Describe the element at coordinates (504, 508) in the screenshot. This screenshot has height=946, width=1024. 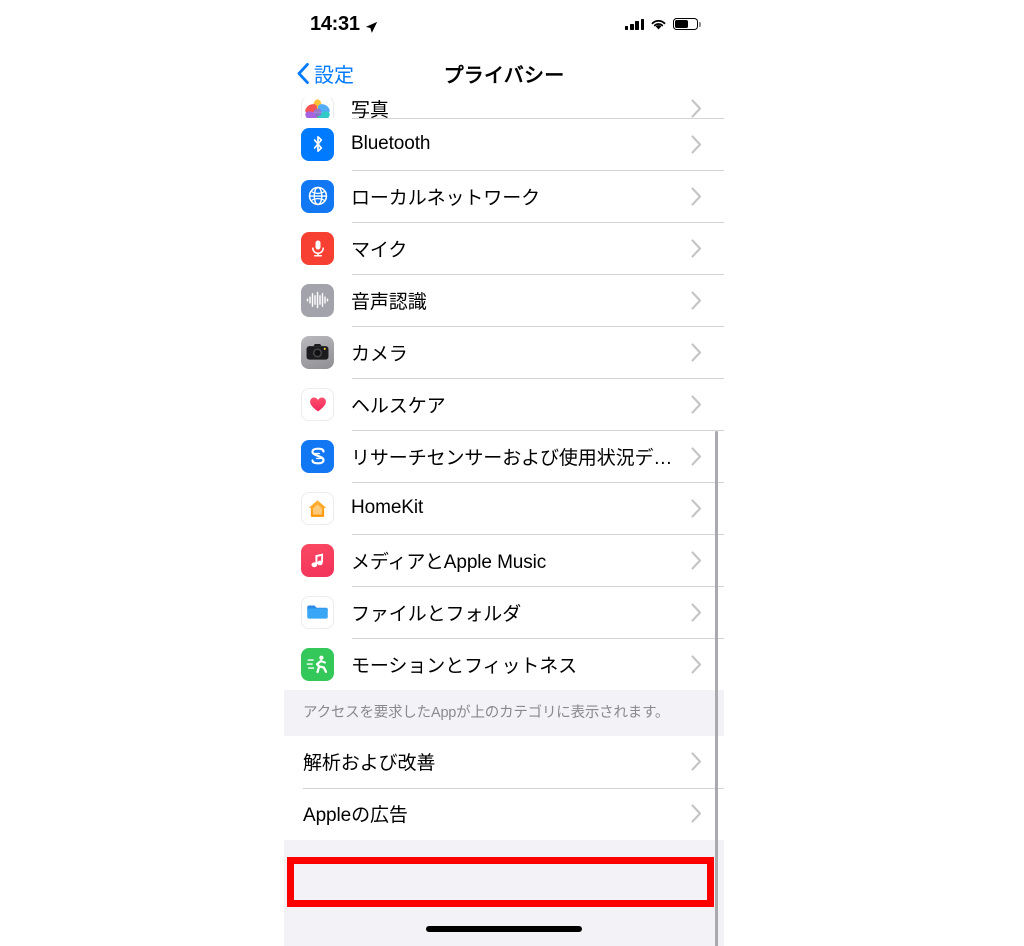
I see `settings-row: HomeKit` at that location.